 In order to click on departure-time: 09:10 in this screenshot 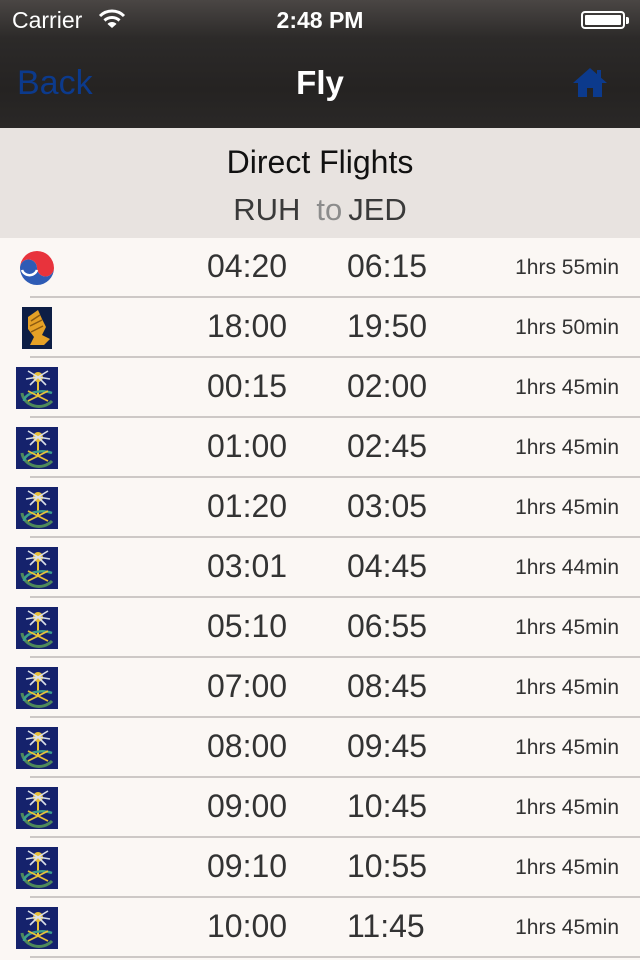, I will do `click(247, 866)`.